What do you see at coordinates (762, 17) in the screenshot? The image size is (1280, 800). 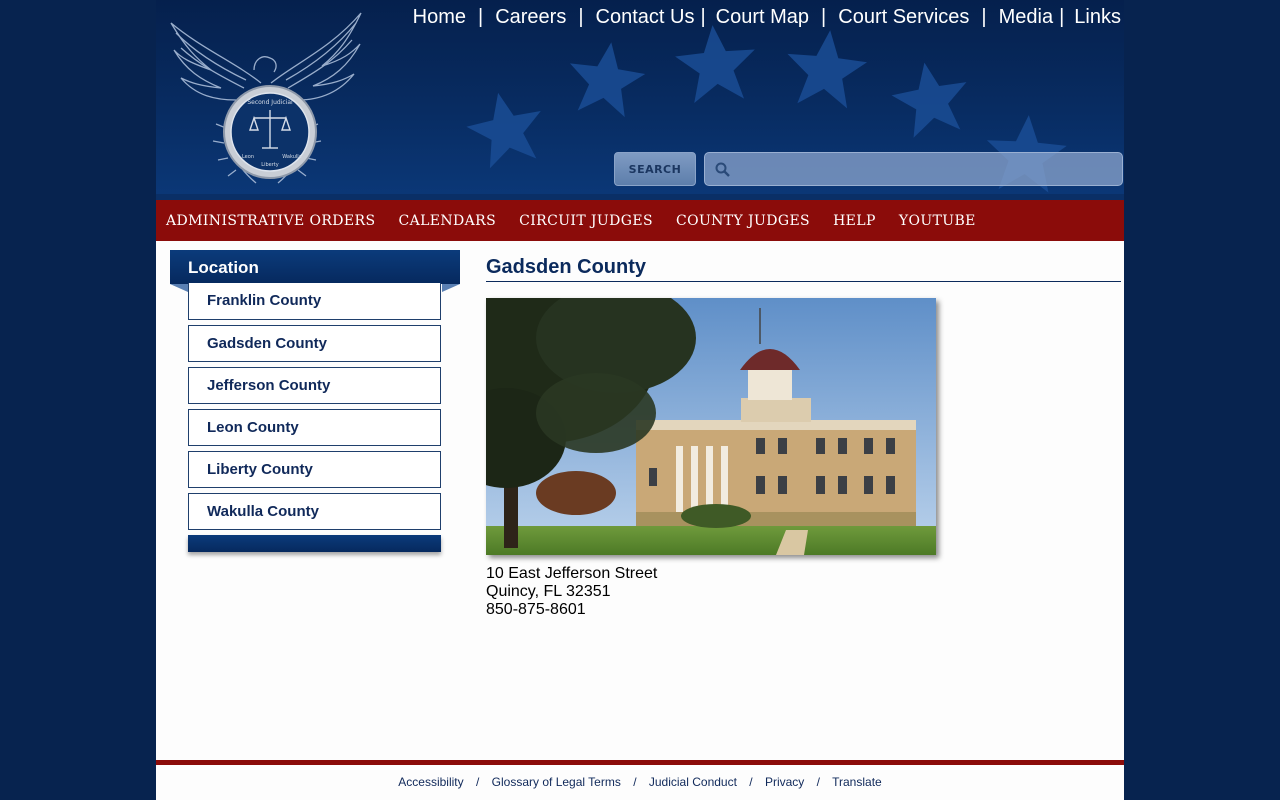 I see `top-nav-court-map: Court Map` at bounding box center [762, 17].